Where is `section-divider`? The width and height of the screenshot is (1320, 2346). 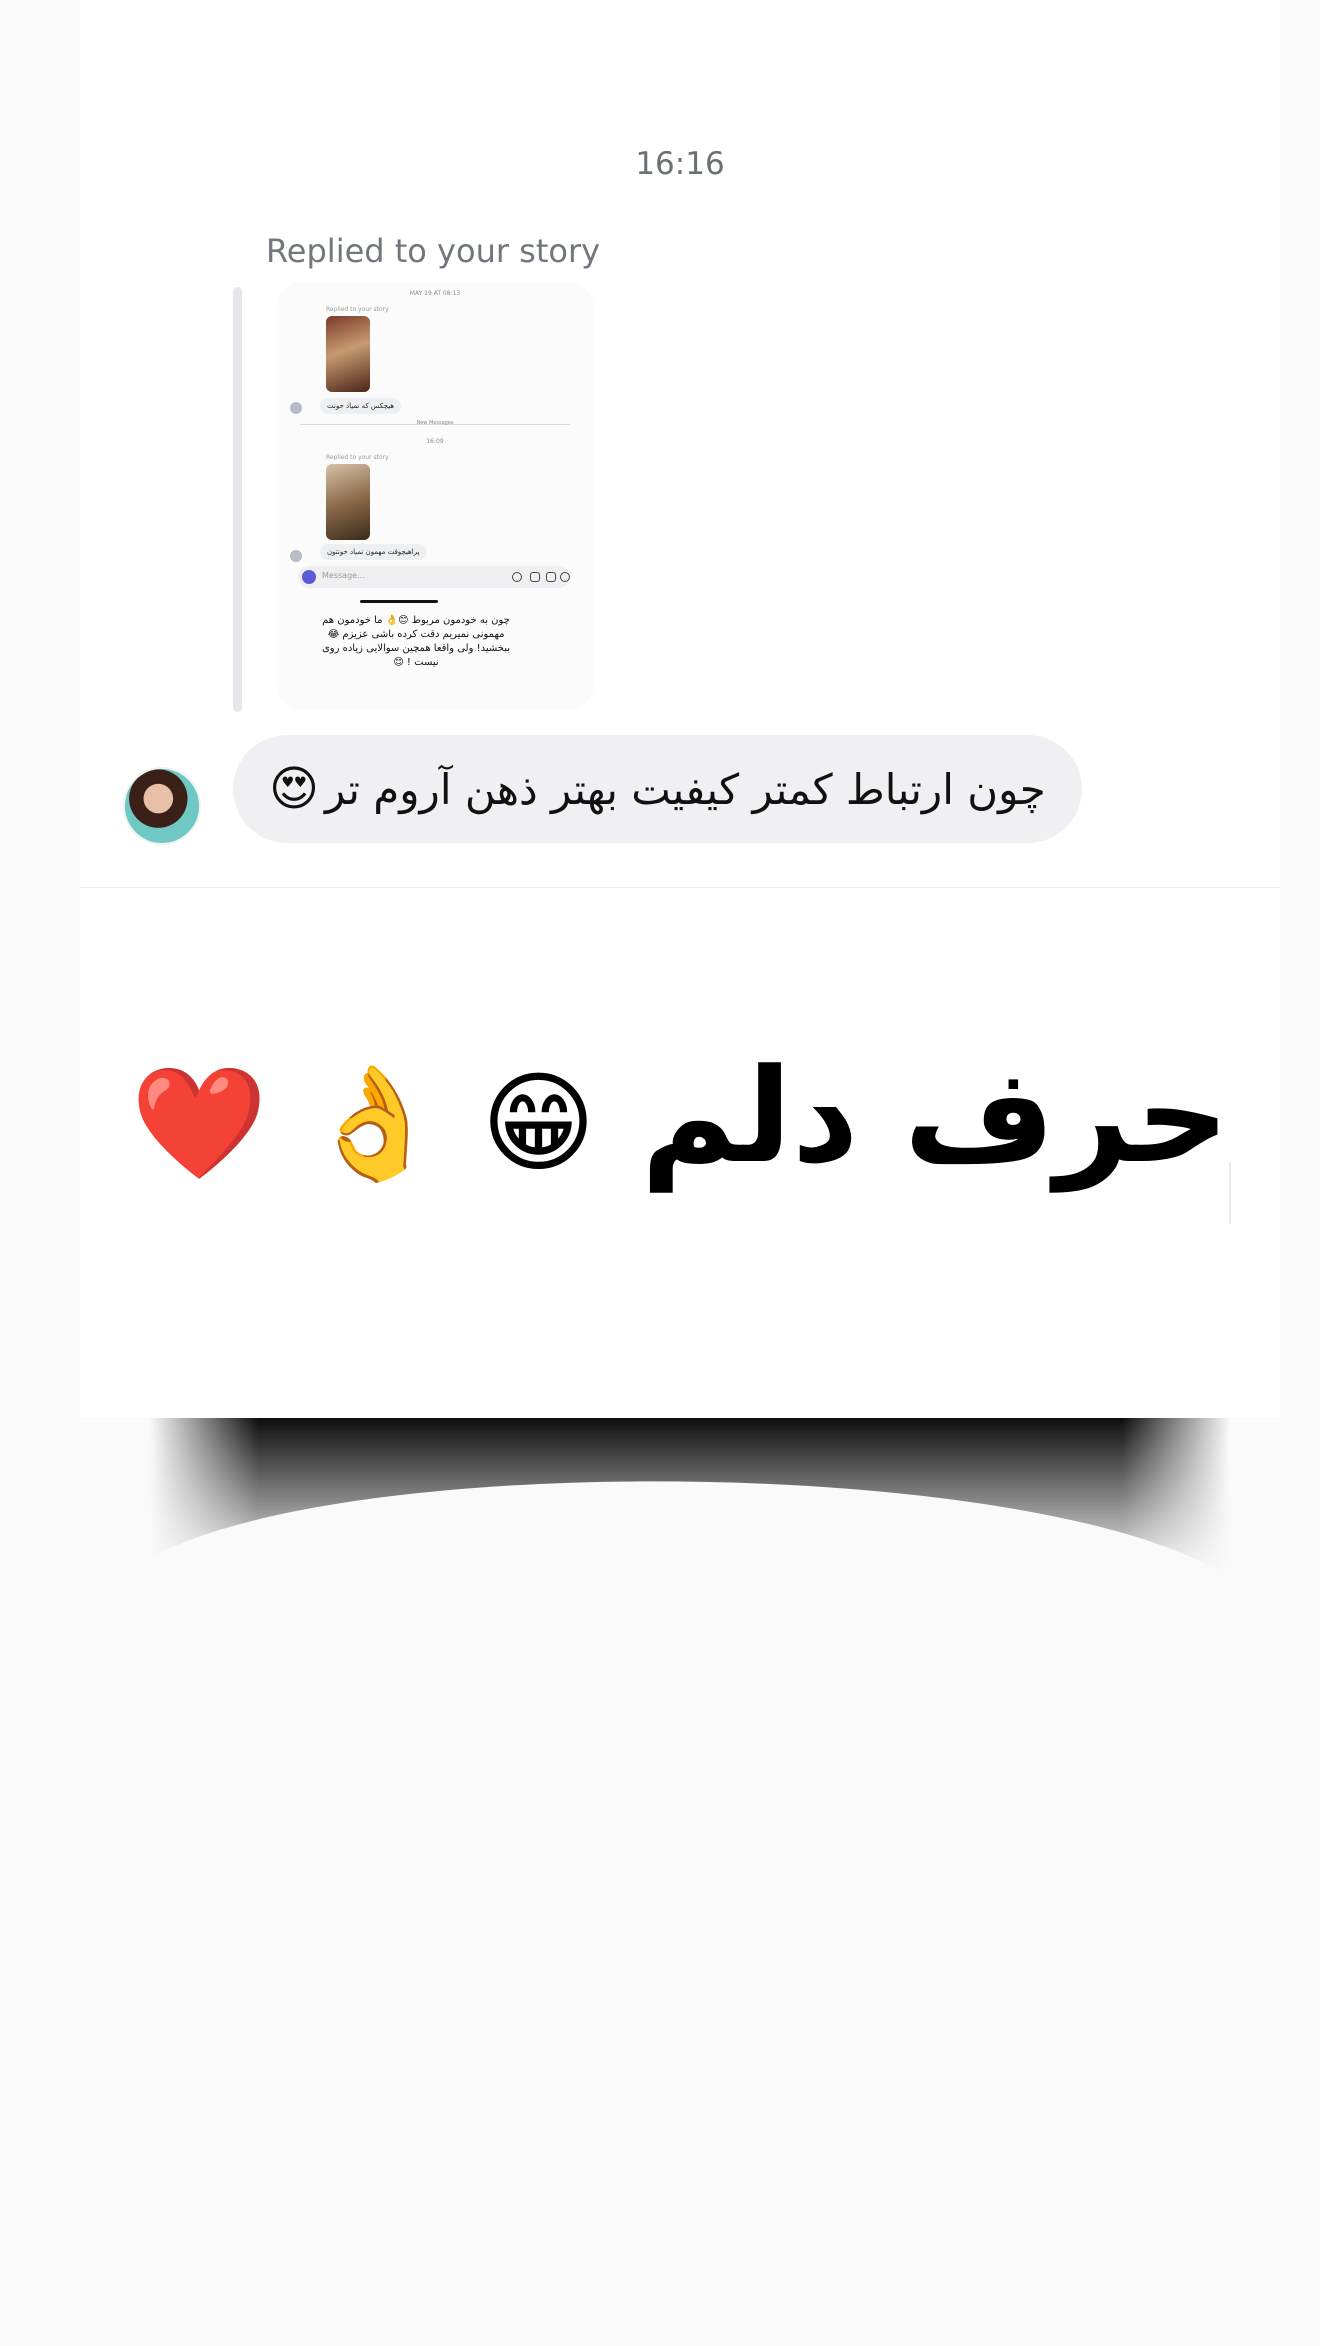 section-divider is located at coordinates (680, 887).